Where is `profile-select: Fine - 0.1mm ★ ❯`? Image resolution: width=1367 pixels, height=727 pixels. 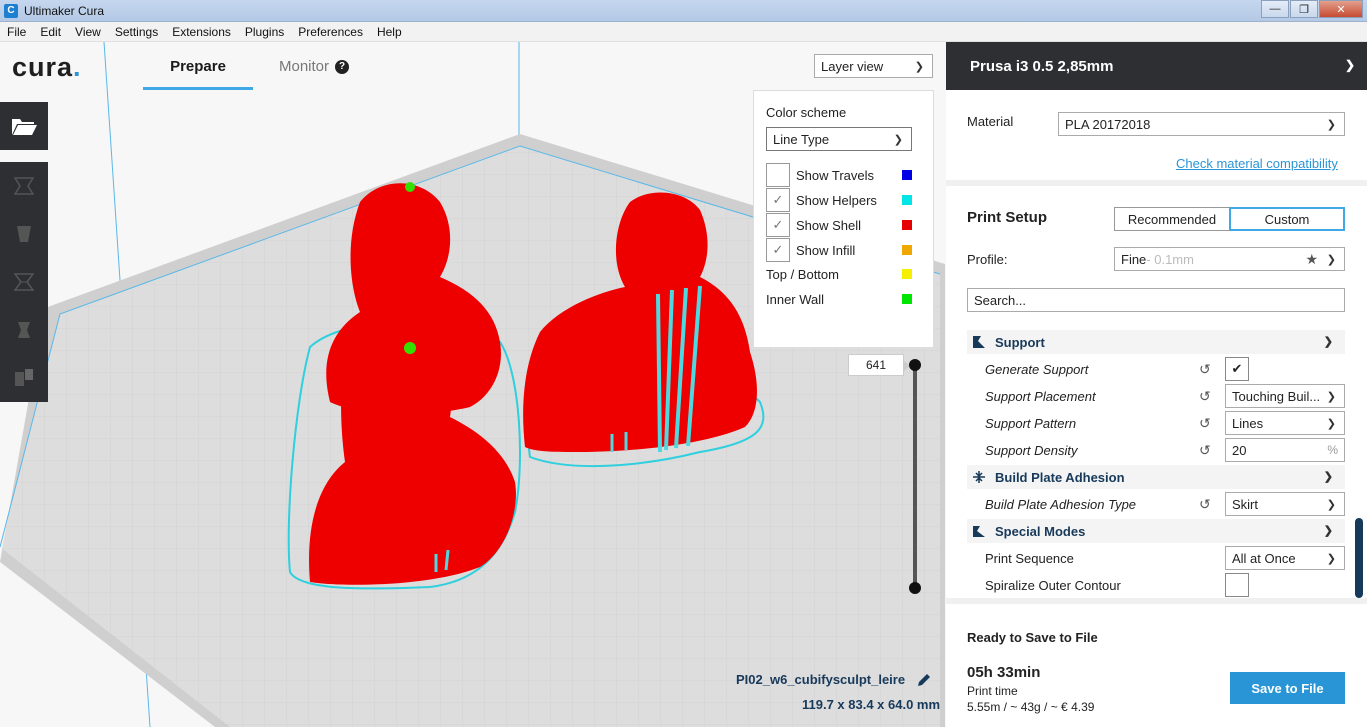
profile-select: Fine - 0.1mm ★ ❯ is located at coordinates (1229, 259).